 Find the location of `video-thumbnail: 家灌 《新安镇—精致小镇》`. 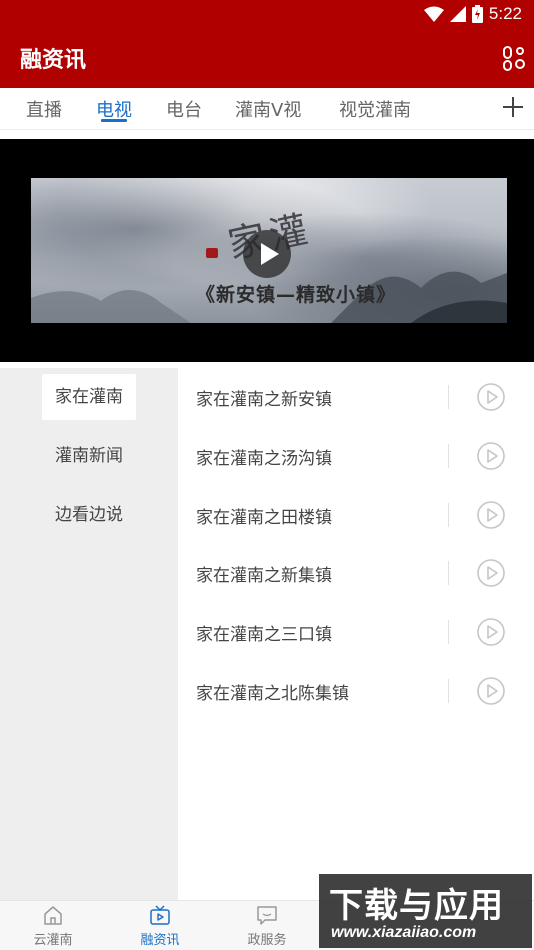

video-thumbnail: 家灌 《新安镇—精致小镇》 is located at coordinates (269, 250).